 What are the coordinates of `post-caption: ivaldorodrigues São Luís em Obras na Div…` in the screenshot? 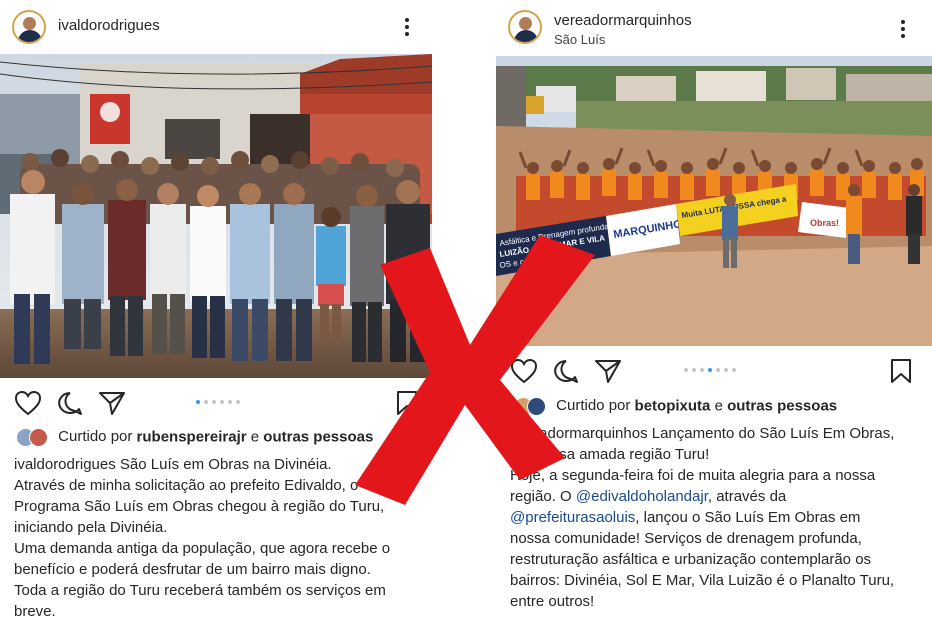 It's located at (221, 538).